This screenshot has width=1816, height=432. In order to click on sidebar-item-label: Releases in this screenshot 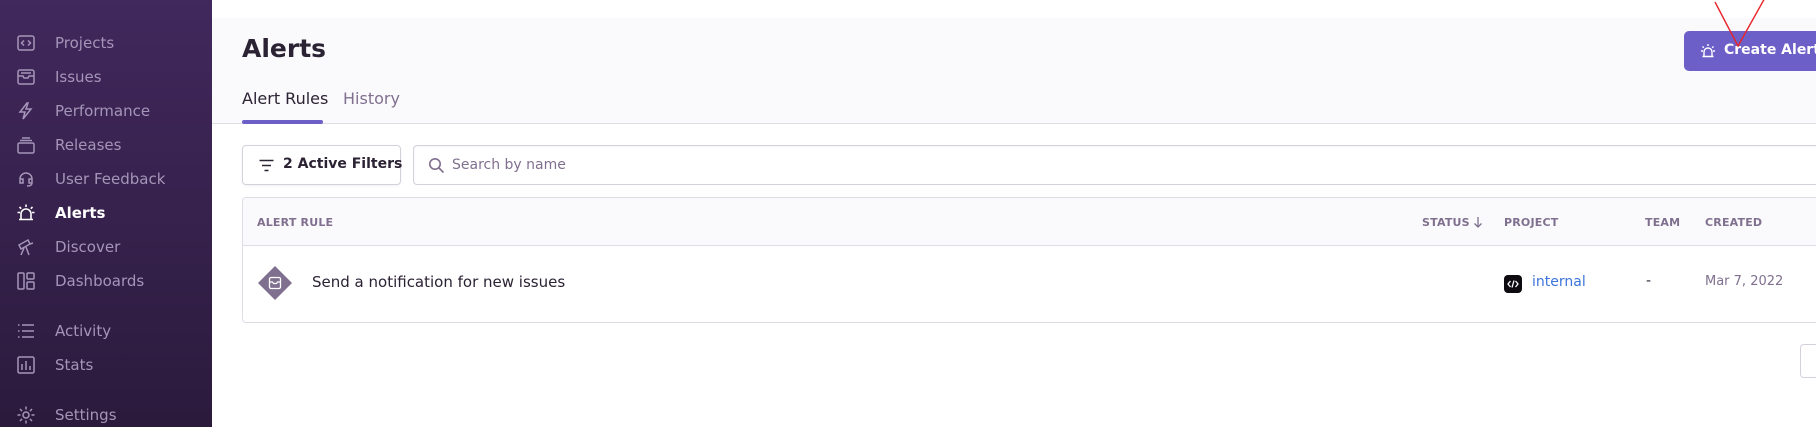, I will do `click(88, 145)`.